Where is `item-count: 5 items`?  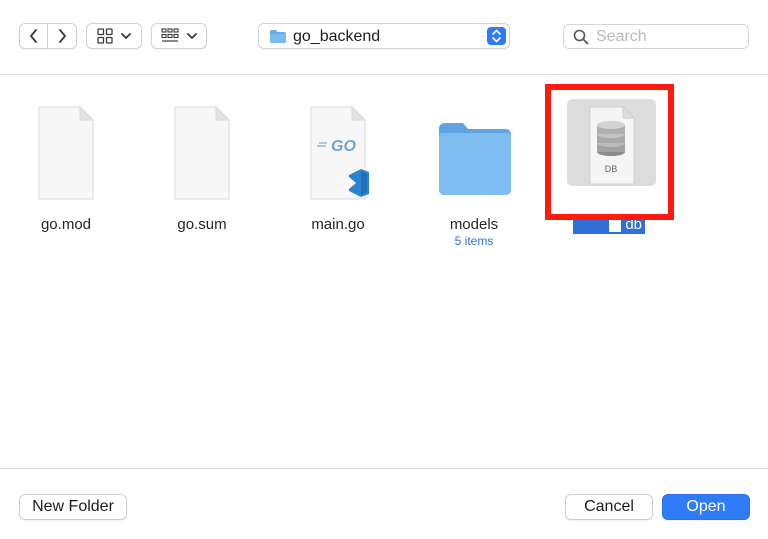
item-count: 5 items is located at coordinates (474, 241).